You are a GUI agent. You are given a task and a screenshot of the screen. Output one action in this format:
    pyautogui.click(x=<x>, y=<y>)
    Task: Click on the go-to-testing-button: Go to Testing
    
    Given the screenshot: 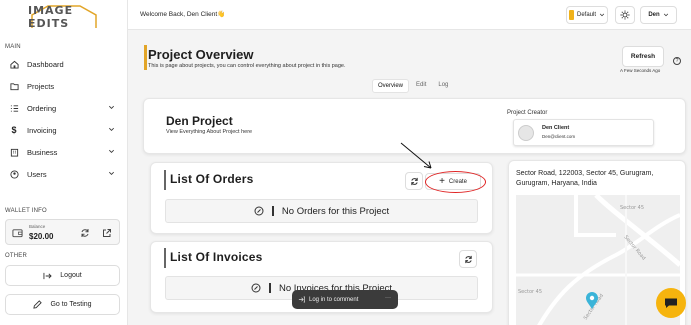 What is the action you would take?
    pyautogui.click(x=62, y=304)
    